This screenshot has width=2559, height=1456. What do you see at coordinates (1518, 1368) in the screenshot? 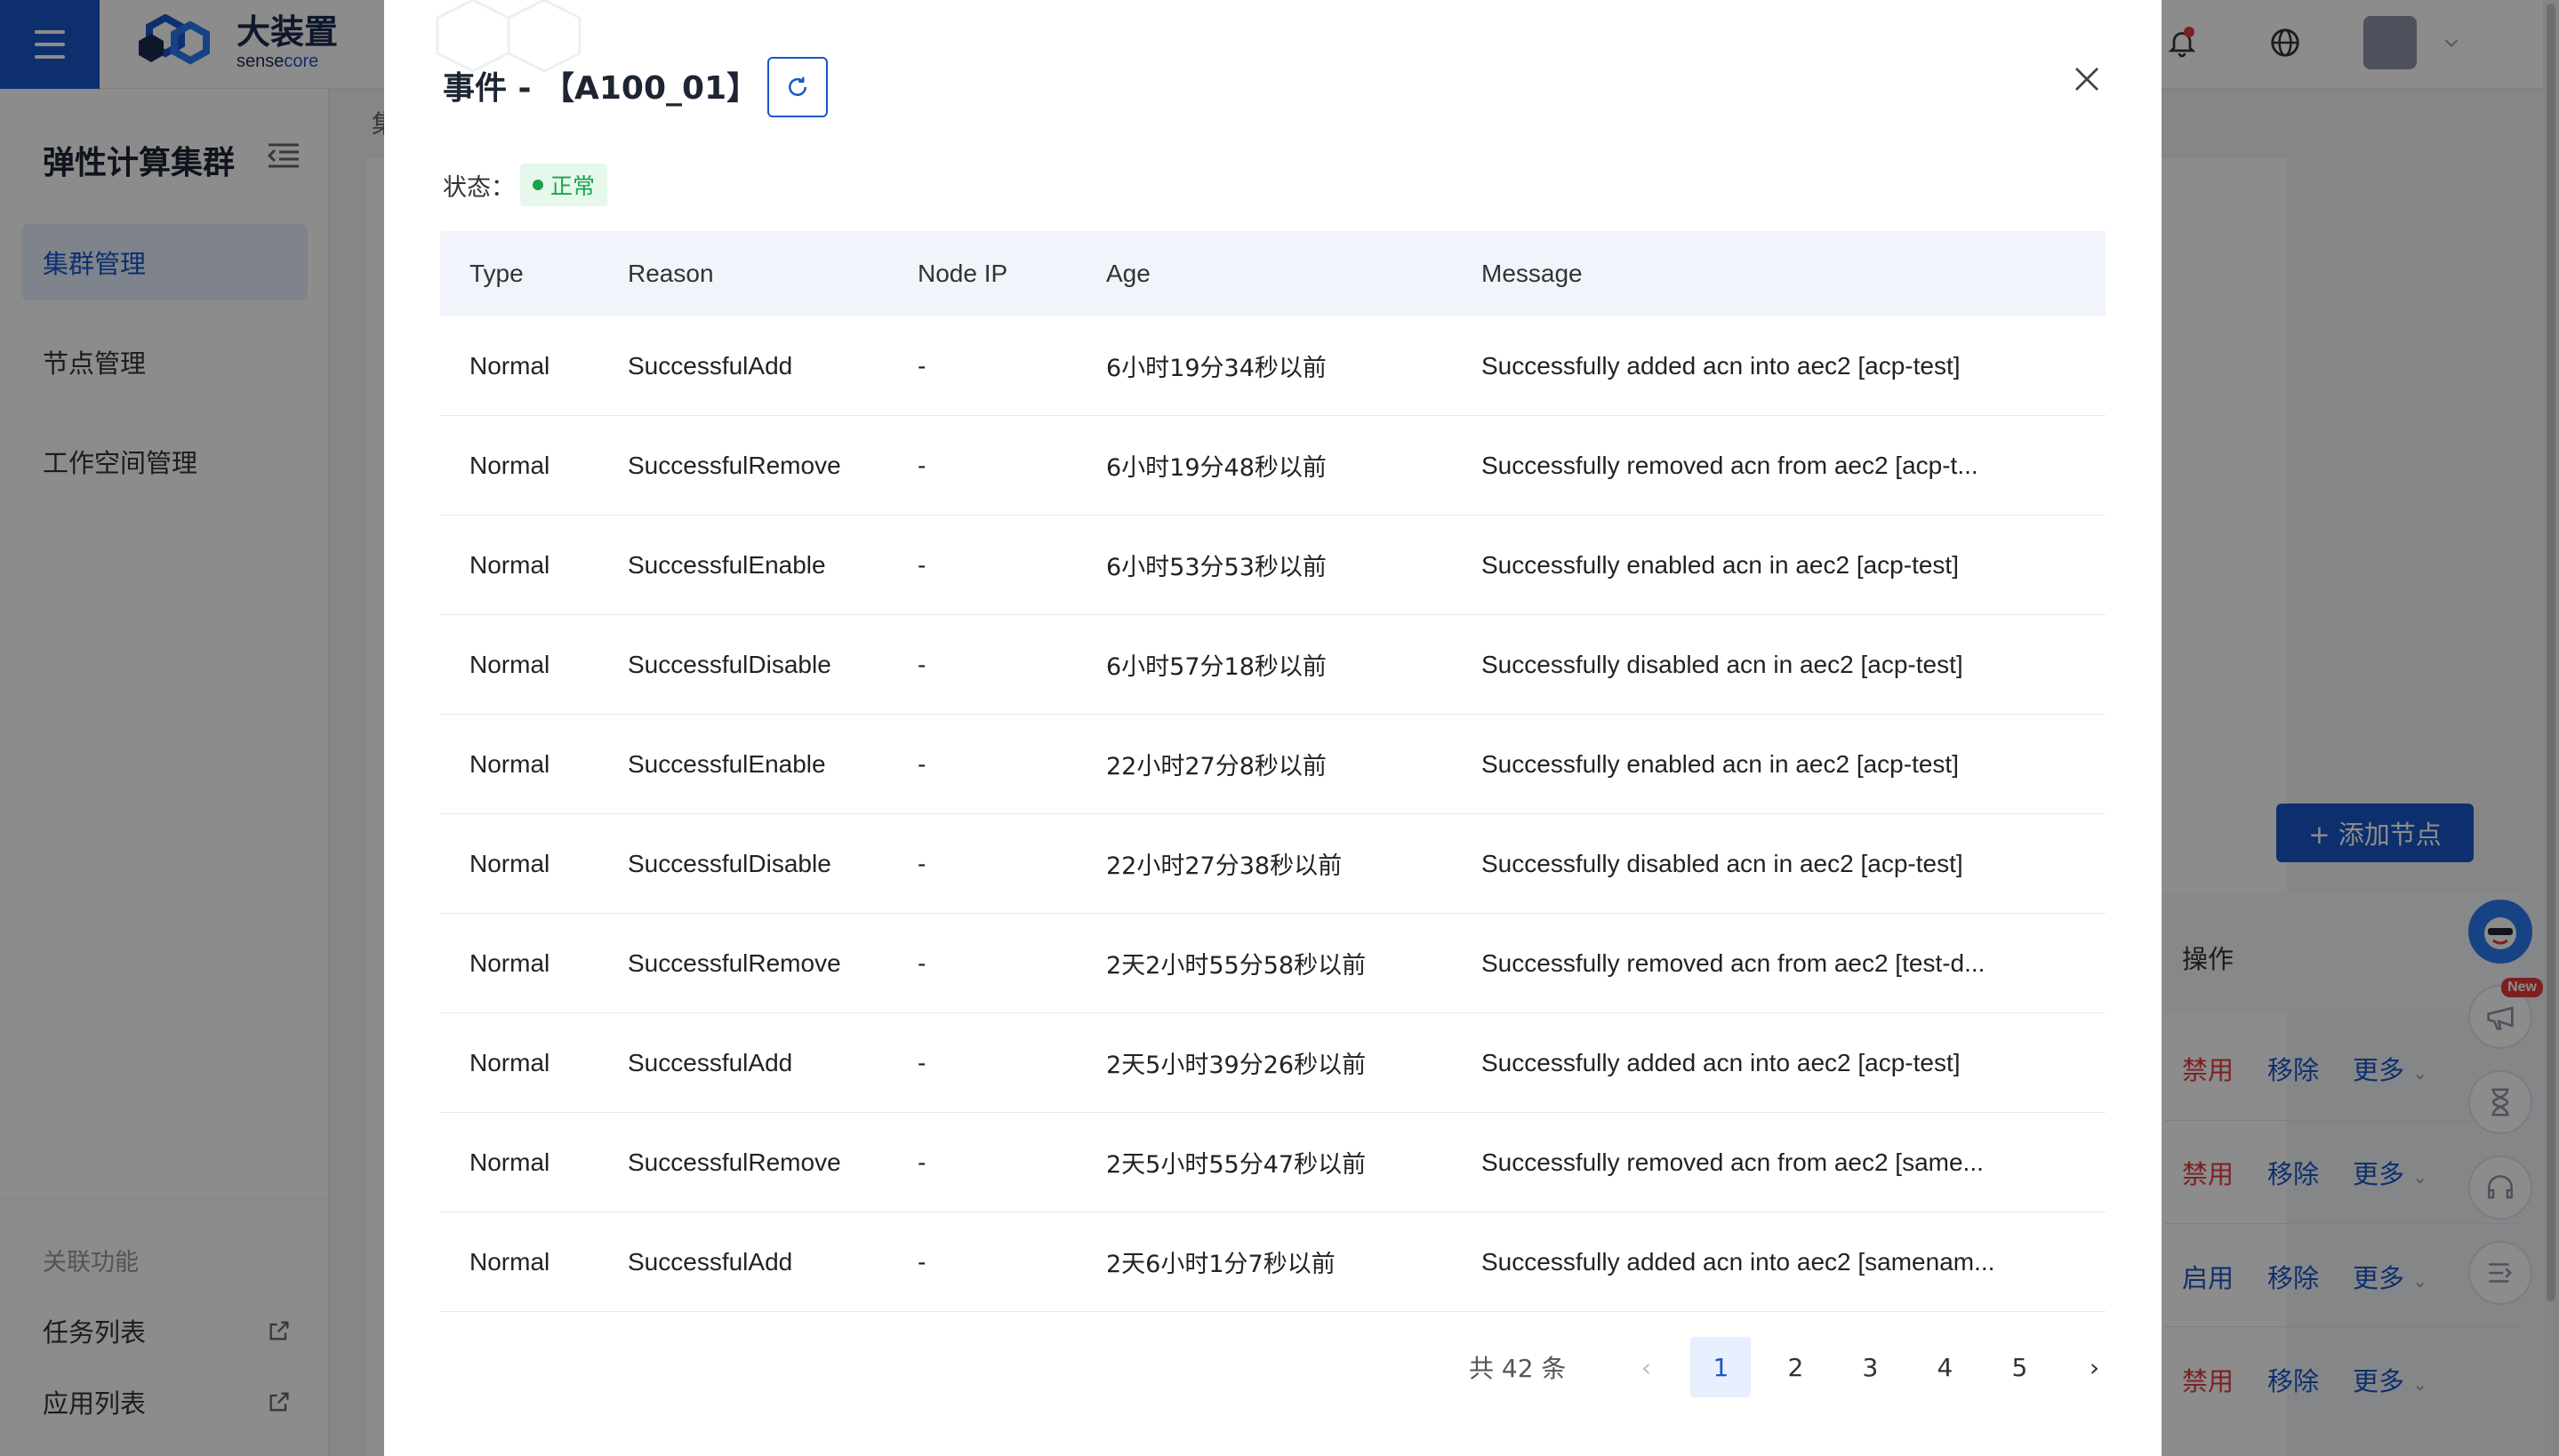
I see `pagination-total: 共 42 条` at bounding box center [1518, 1368].